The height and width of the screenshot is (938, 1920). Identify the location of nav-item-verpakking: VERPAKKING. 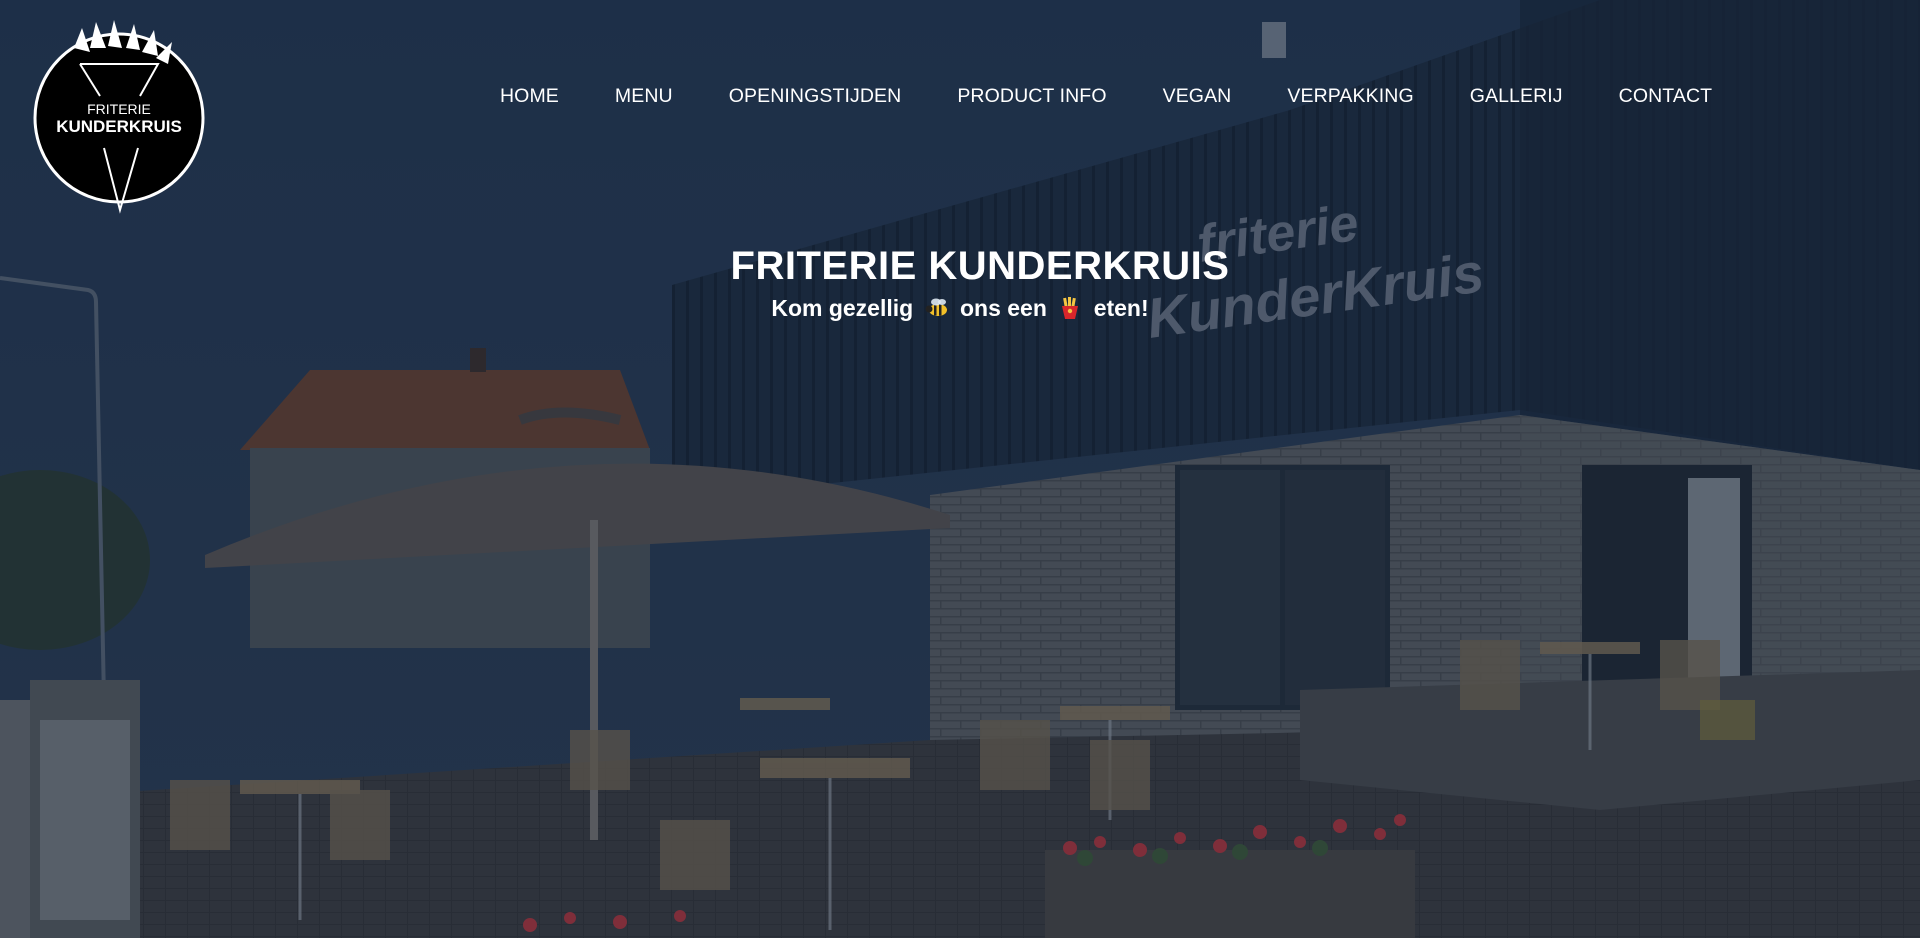
(1350, 96).